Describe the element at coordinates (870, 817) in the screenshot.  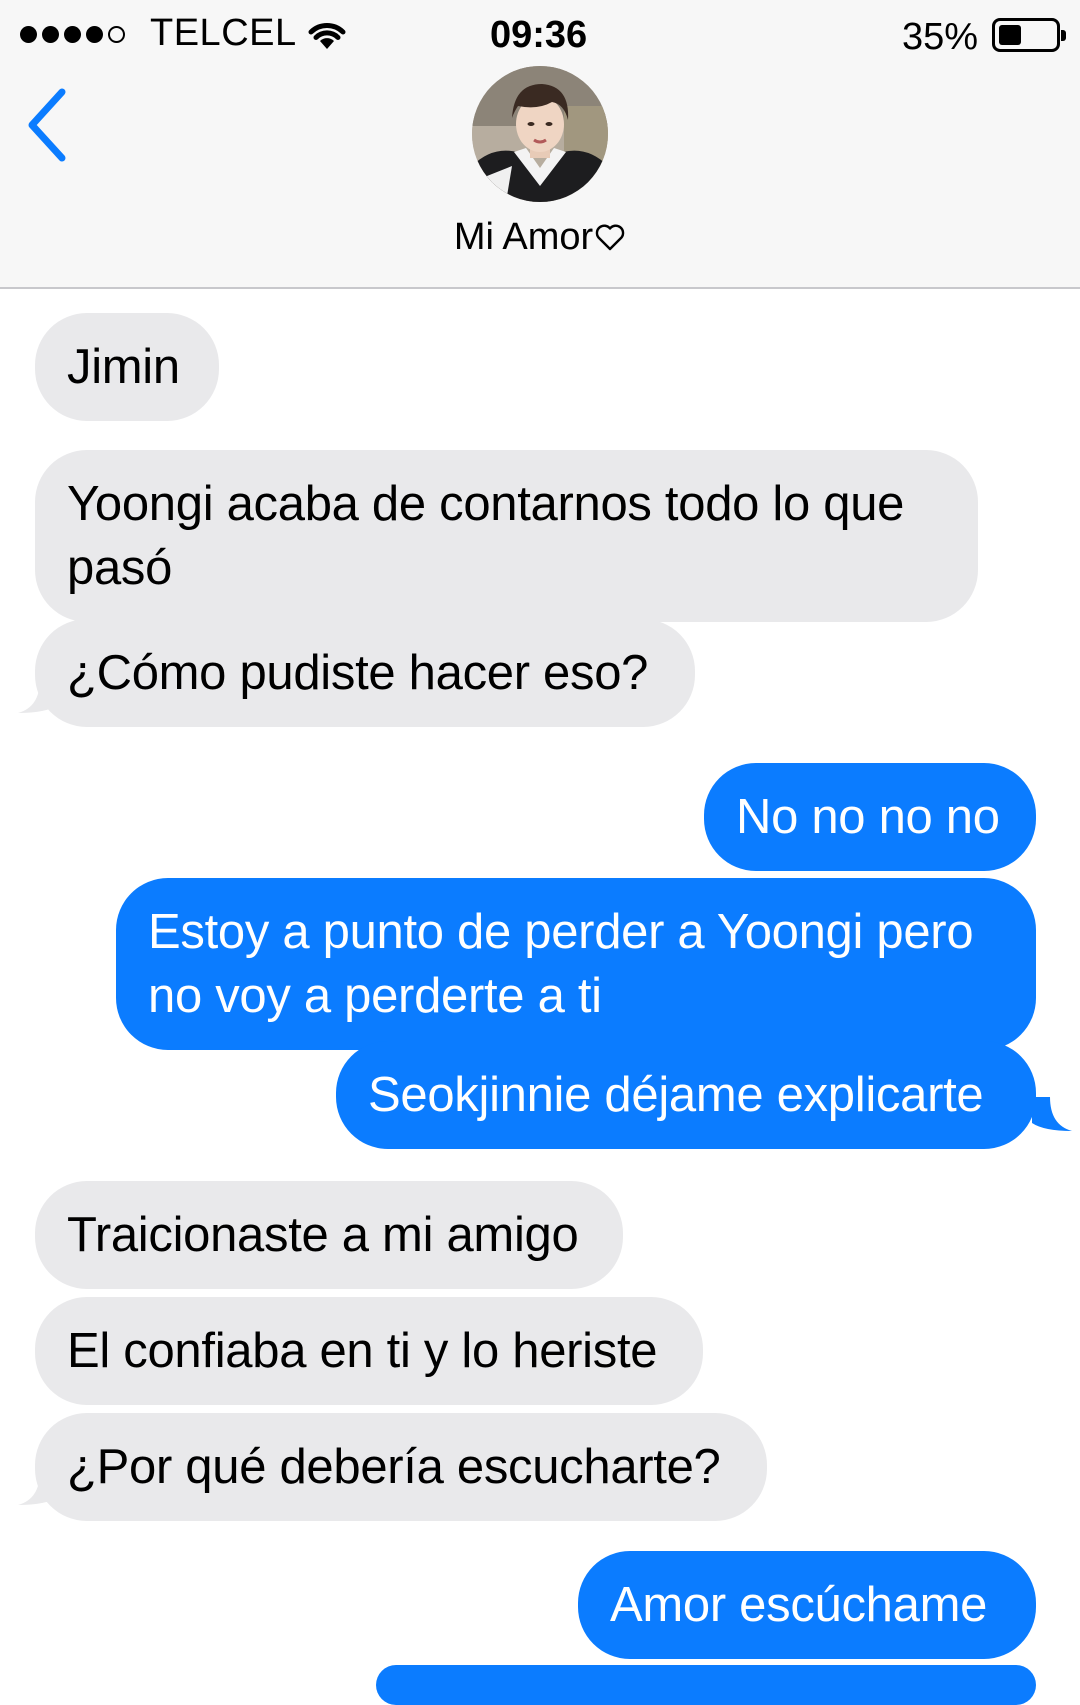
I see `message-bubble-outgoing: No no no no` at that location.